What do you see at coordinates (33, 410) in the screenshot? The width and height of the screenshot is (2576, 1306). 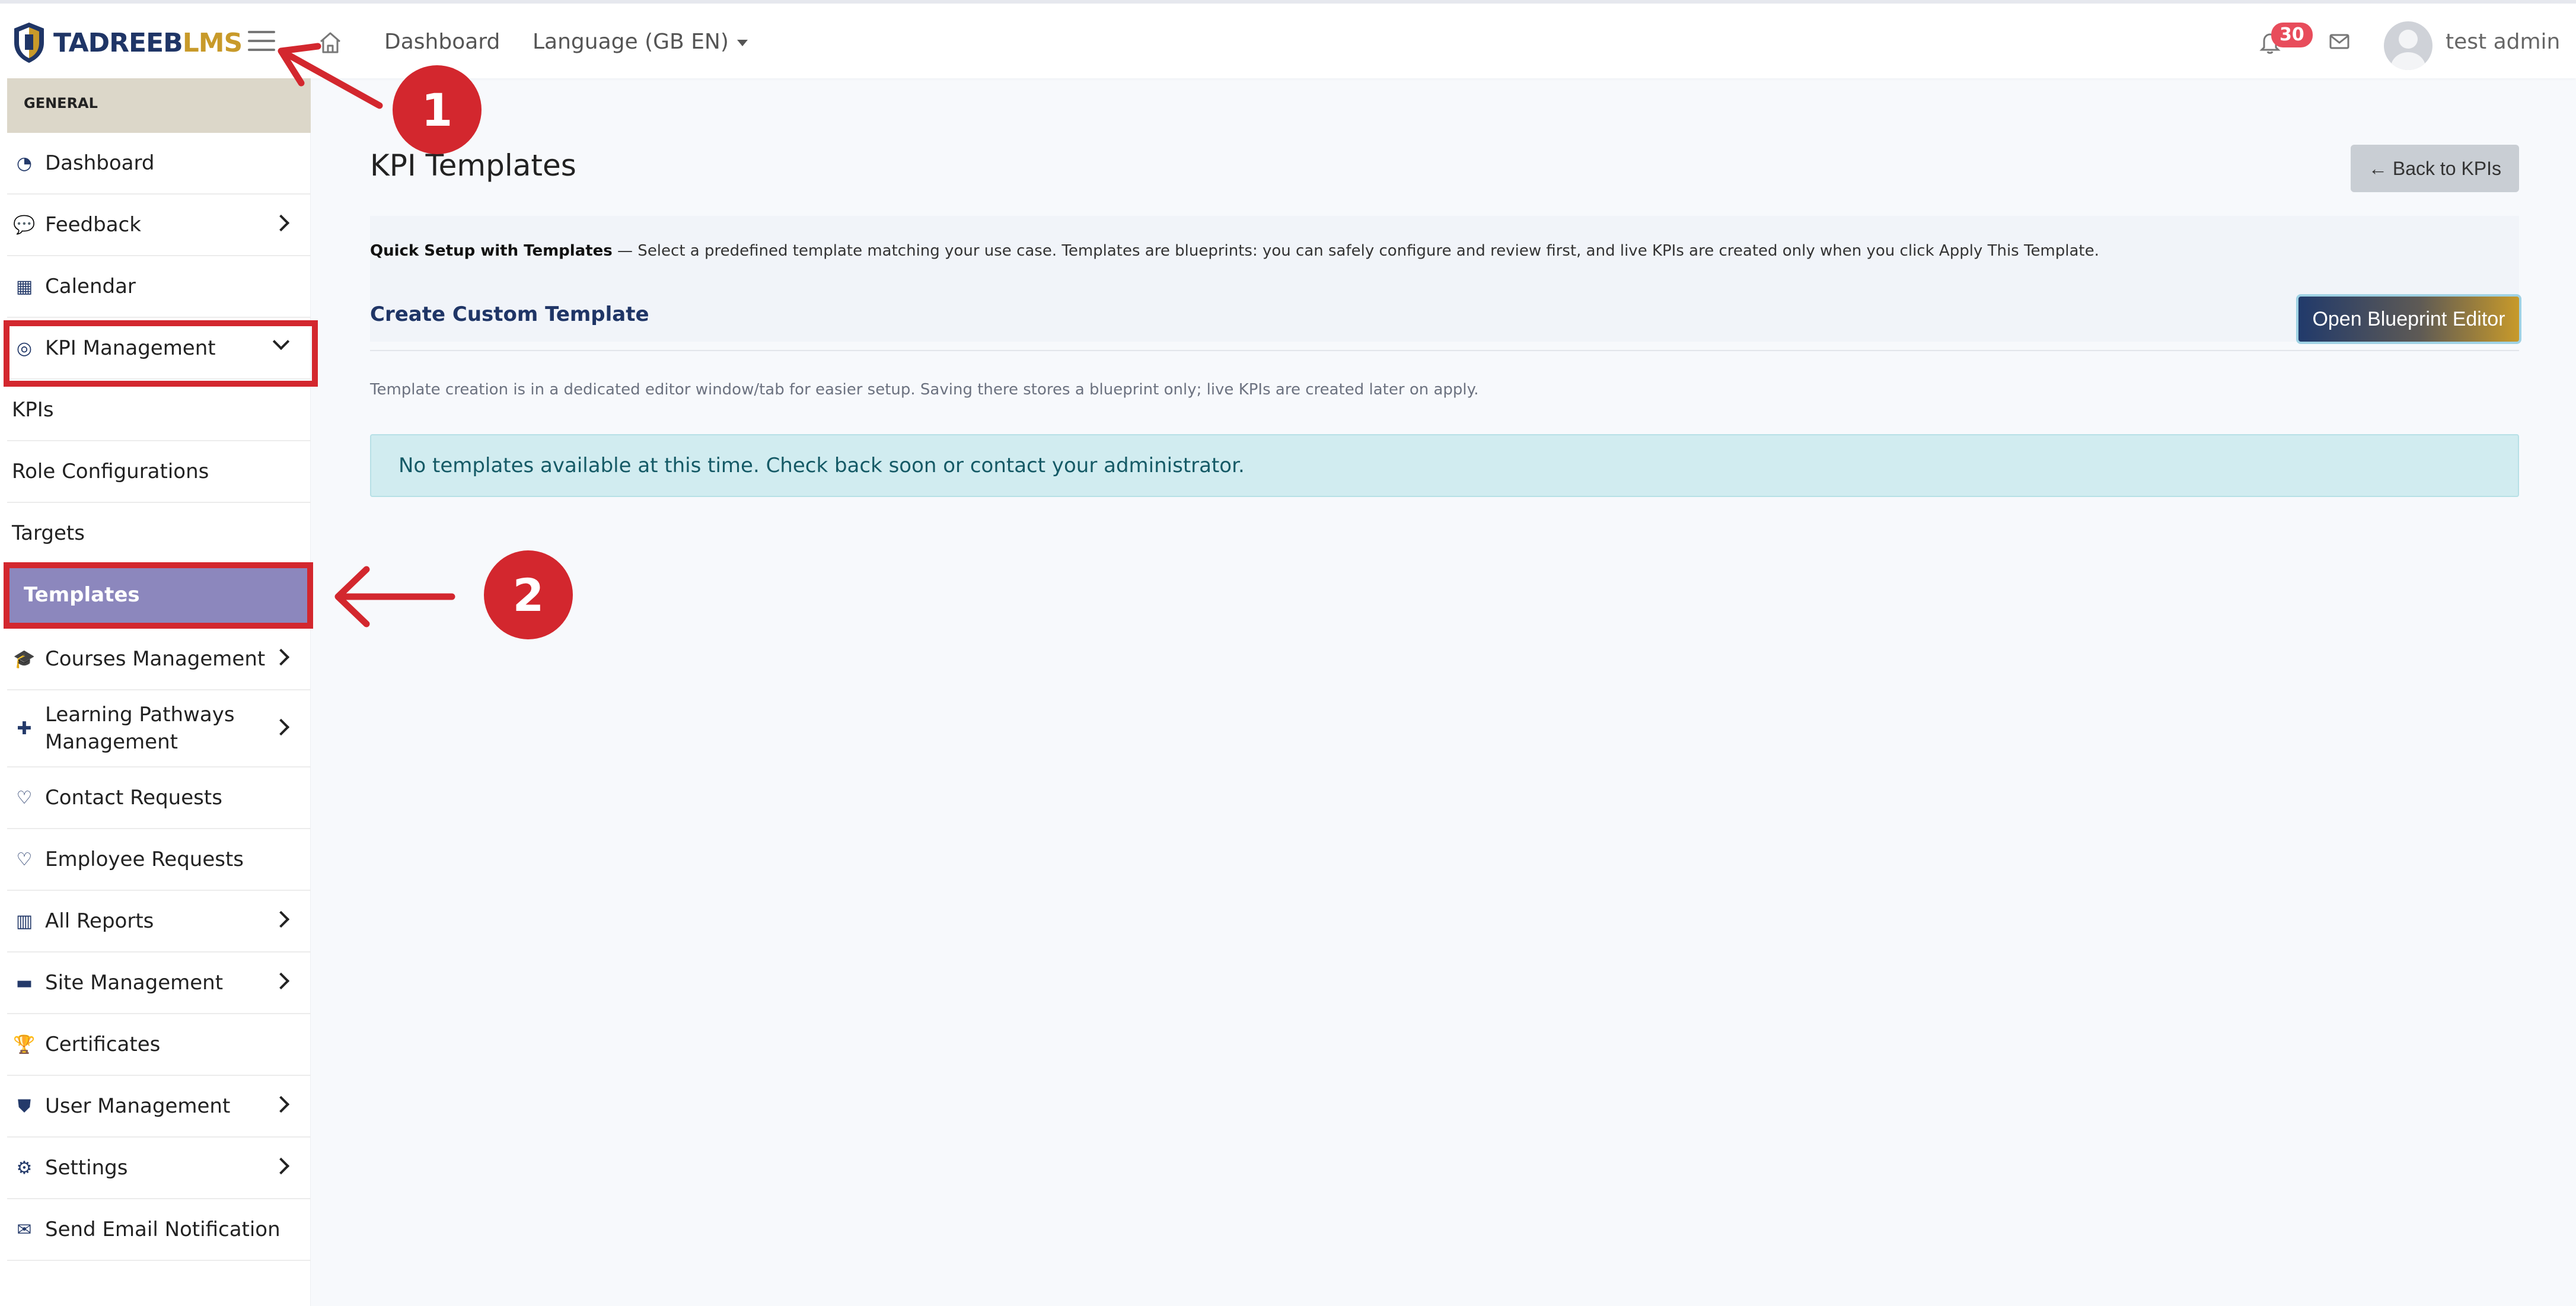 I see `sidebar-item-label: KPIs` at bounding box center [33, 410].